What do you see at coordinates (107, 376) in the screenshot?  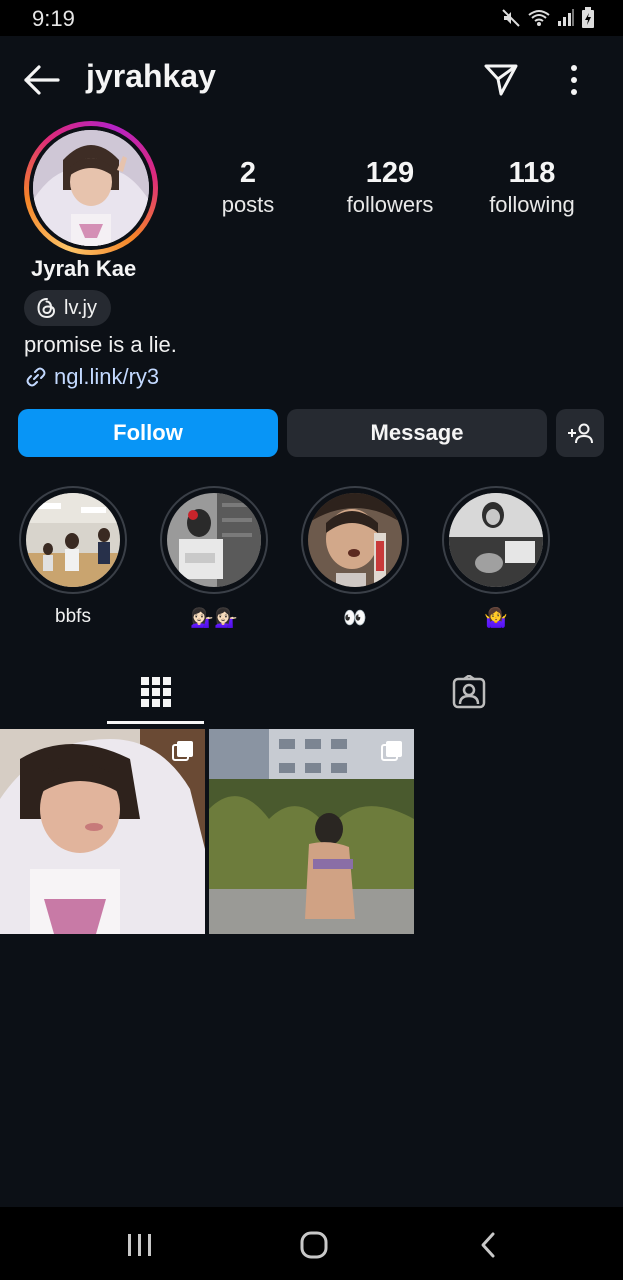 I see `bio-link-text: ngl.link/ry3` at bounding box center [107, 376].